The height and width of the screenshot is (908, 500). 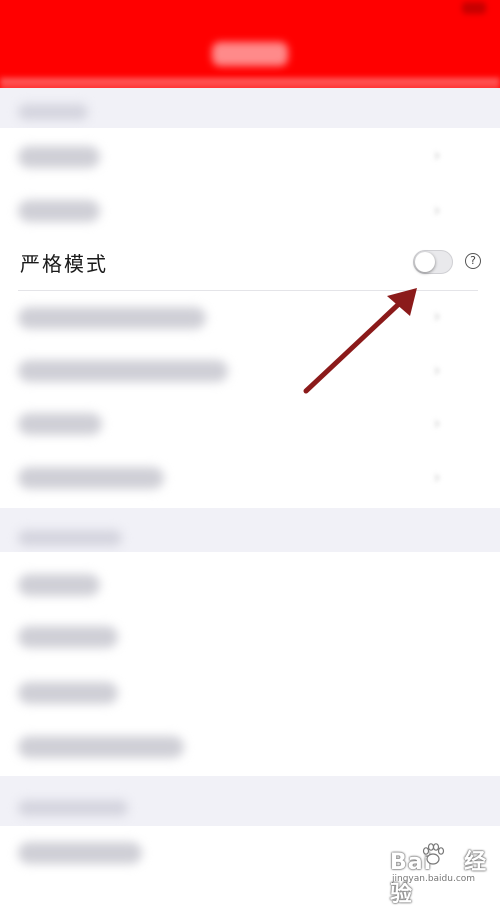 What do you see at coordinates (250, 54) in the screenshot?
I see `header-title-blurred` at bounding box center [250, 54].